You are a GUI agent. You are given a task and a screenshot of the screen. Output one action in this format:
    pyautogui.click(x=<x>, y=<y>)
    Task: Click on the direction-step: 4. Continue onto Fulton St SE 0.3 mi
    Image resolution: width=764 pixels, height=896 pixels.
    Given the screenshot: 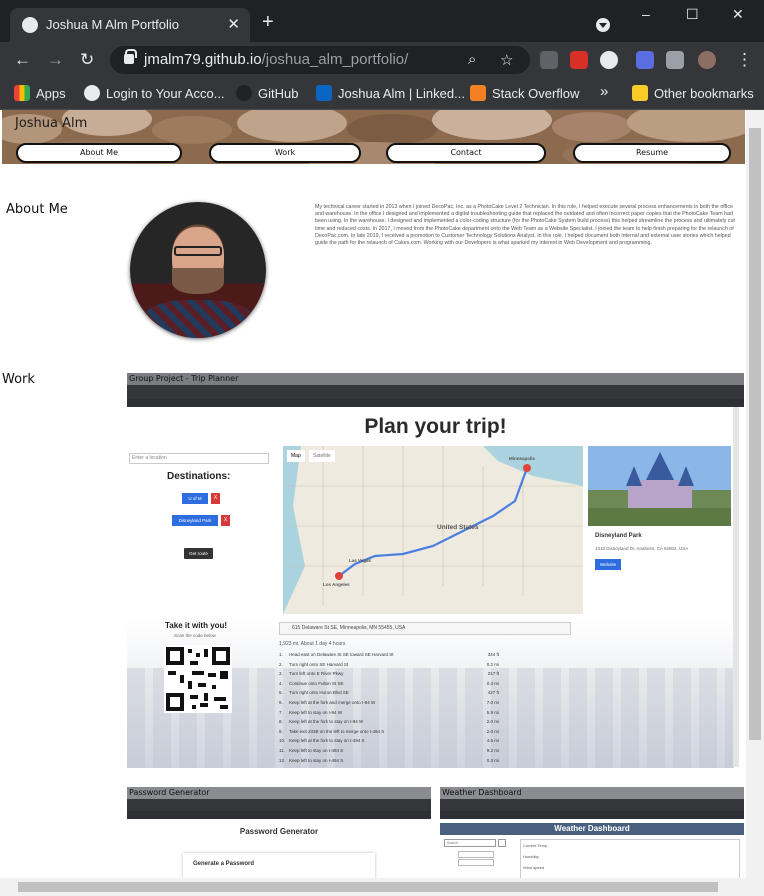 What is the action you would take?
    pyautogui.click(x=389, y=684)
    